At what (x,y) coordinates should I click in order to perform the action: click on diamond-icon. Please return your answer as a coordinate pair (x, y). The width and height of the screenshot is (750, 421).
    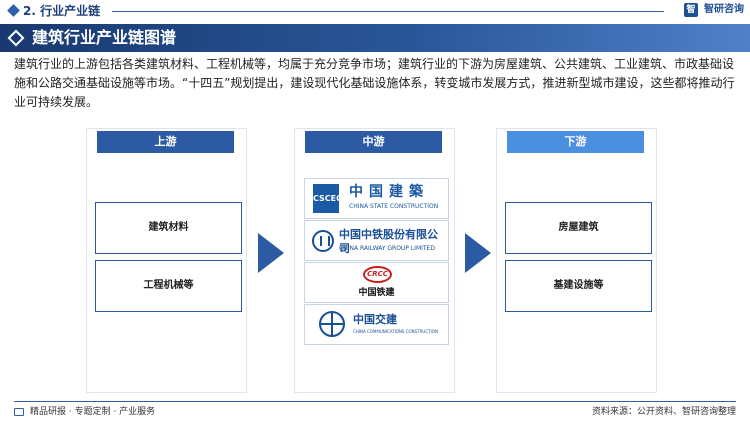
    Looking at the image, I should click on (13, 10).